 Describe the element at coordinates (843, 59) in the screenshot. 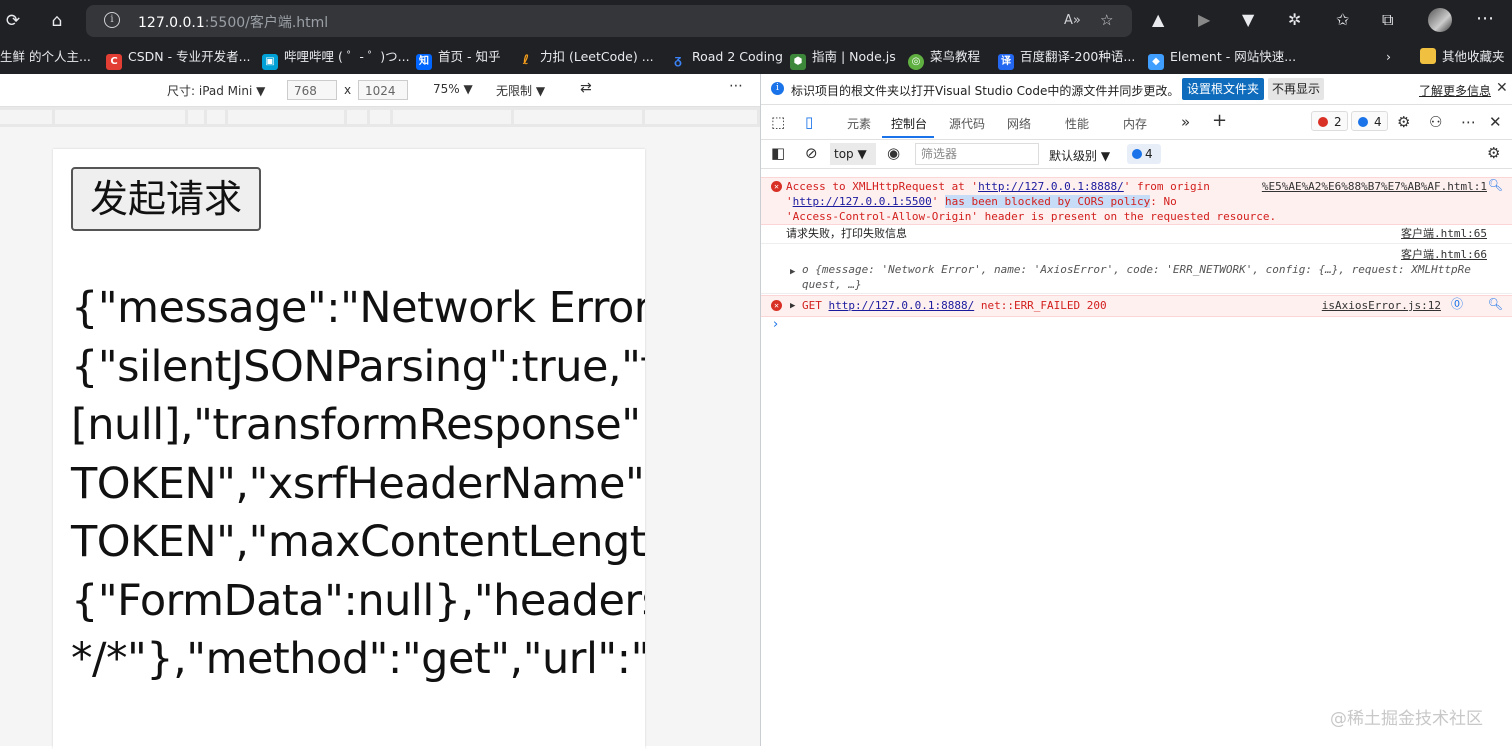

I see `bookmark-item: ⬢ 指南 | Node.js` at that location.